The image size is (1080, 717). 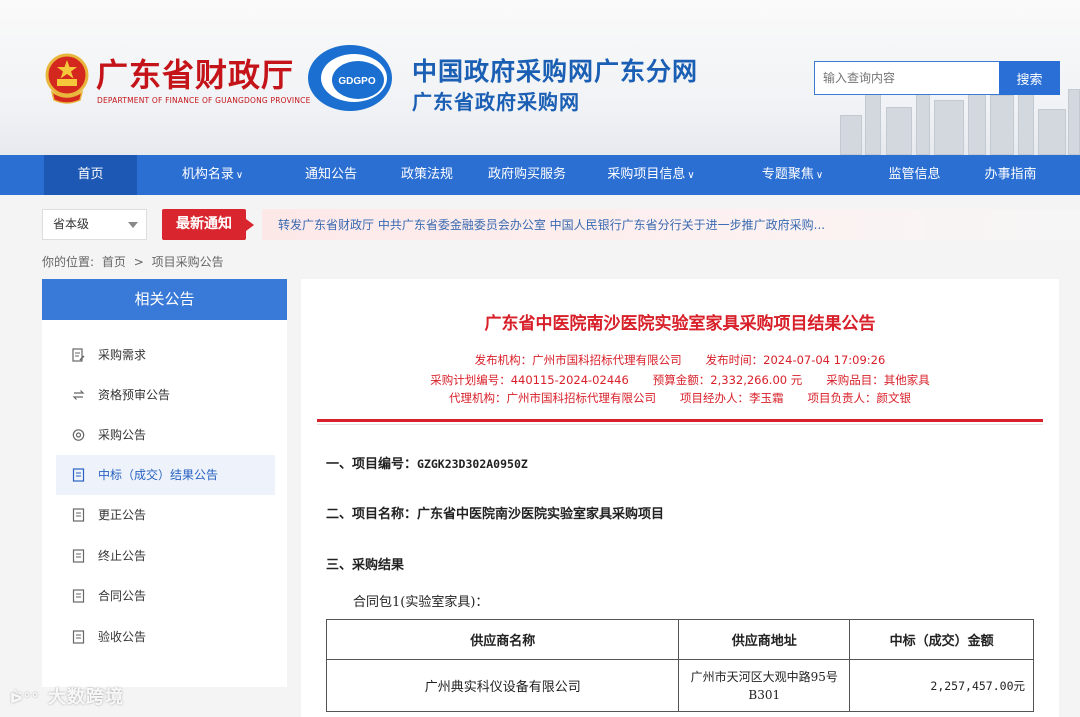 I want to click on swap-icon, so click(x=78, y=395).